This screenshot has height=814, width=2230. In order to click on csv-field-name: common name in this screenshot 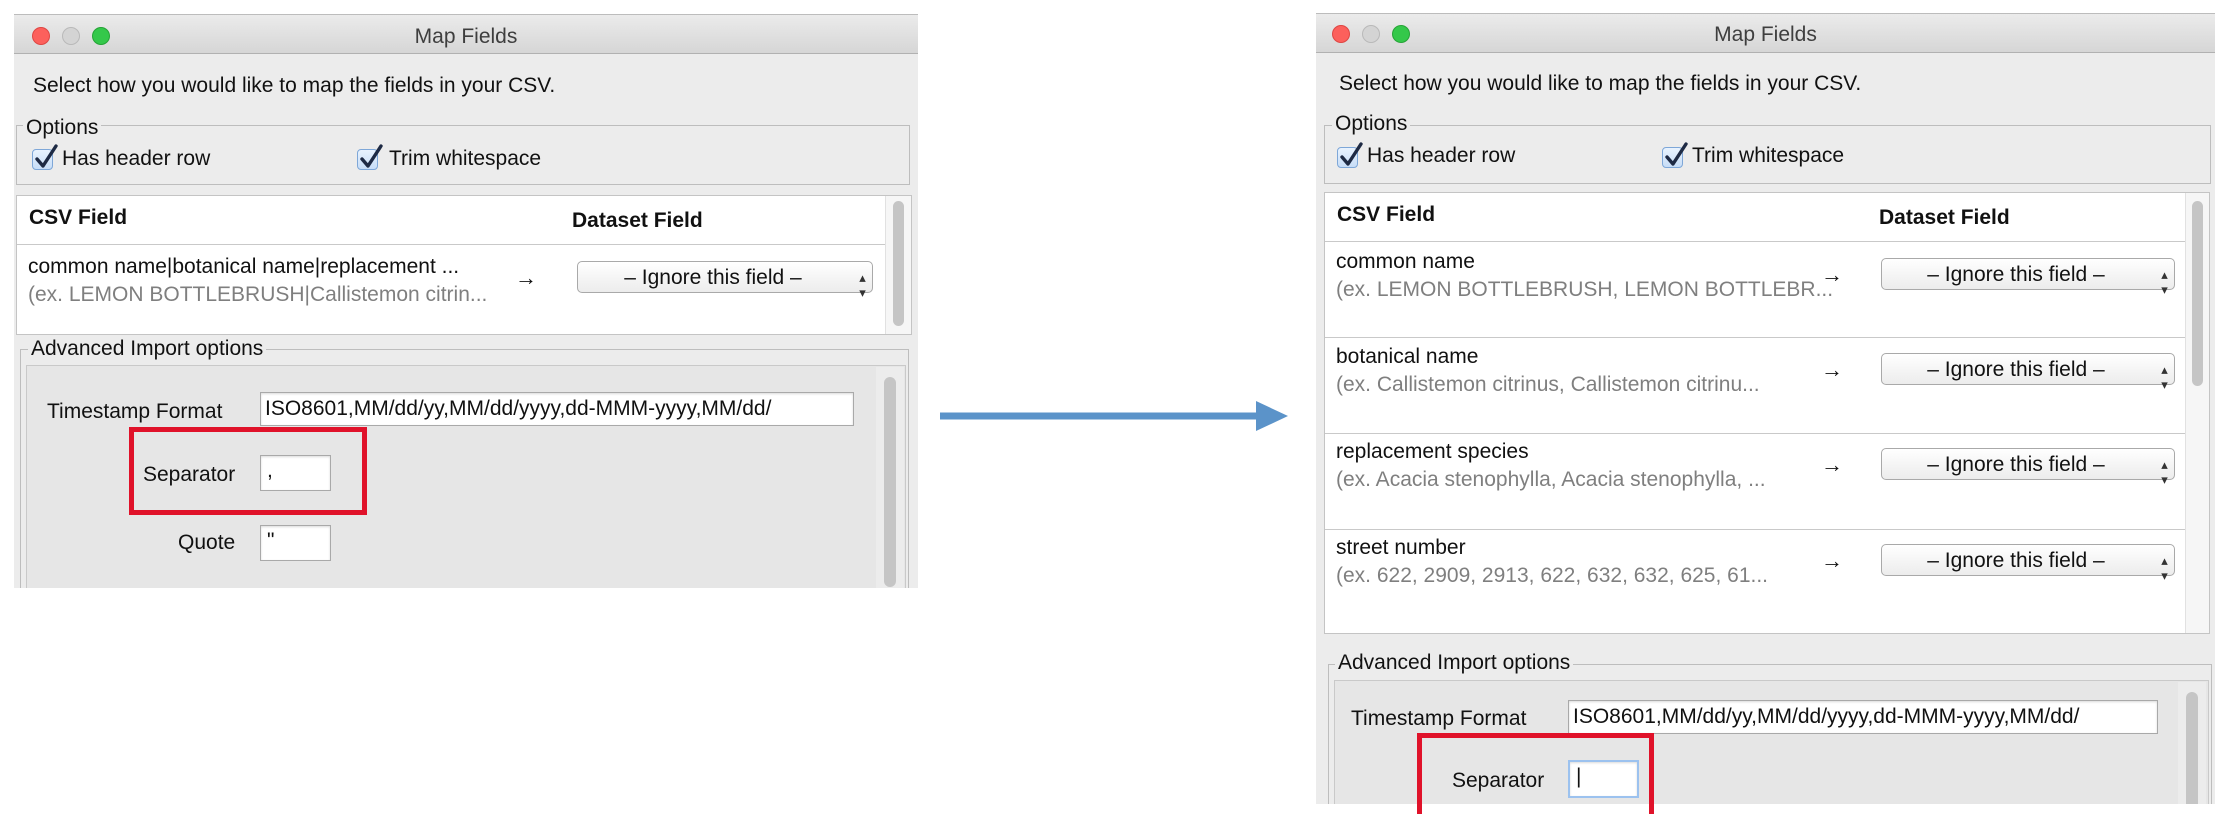, I will do `click(1405, 261)`.